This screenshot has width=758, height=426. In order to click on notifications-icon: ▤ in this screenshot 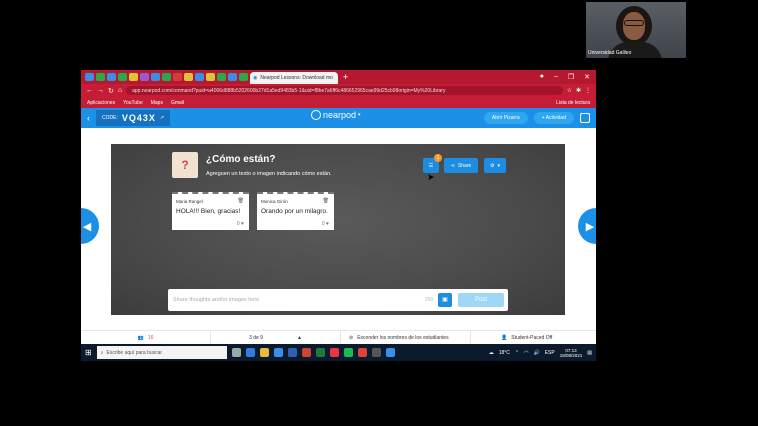, I will do `click(589, 353)`.